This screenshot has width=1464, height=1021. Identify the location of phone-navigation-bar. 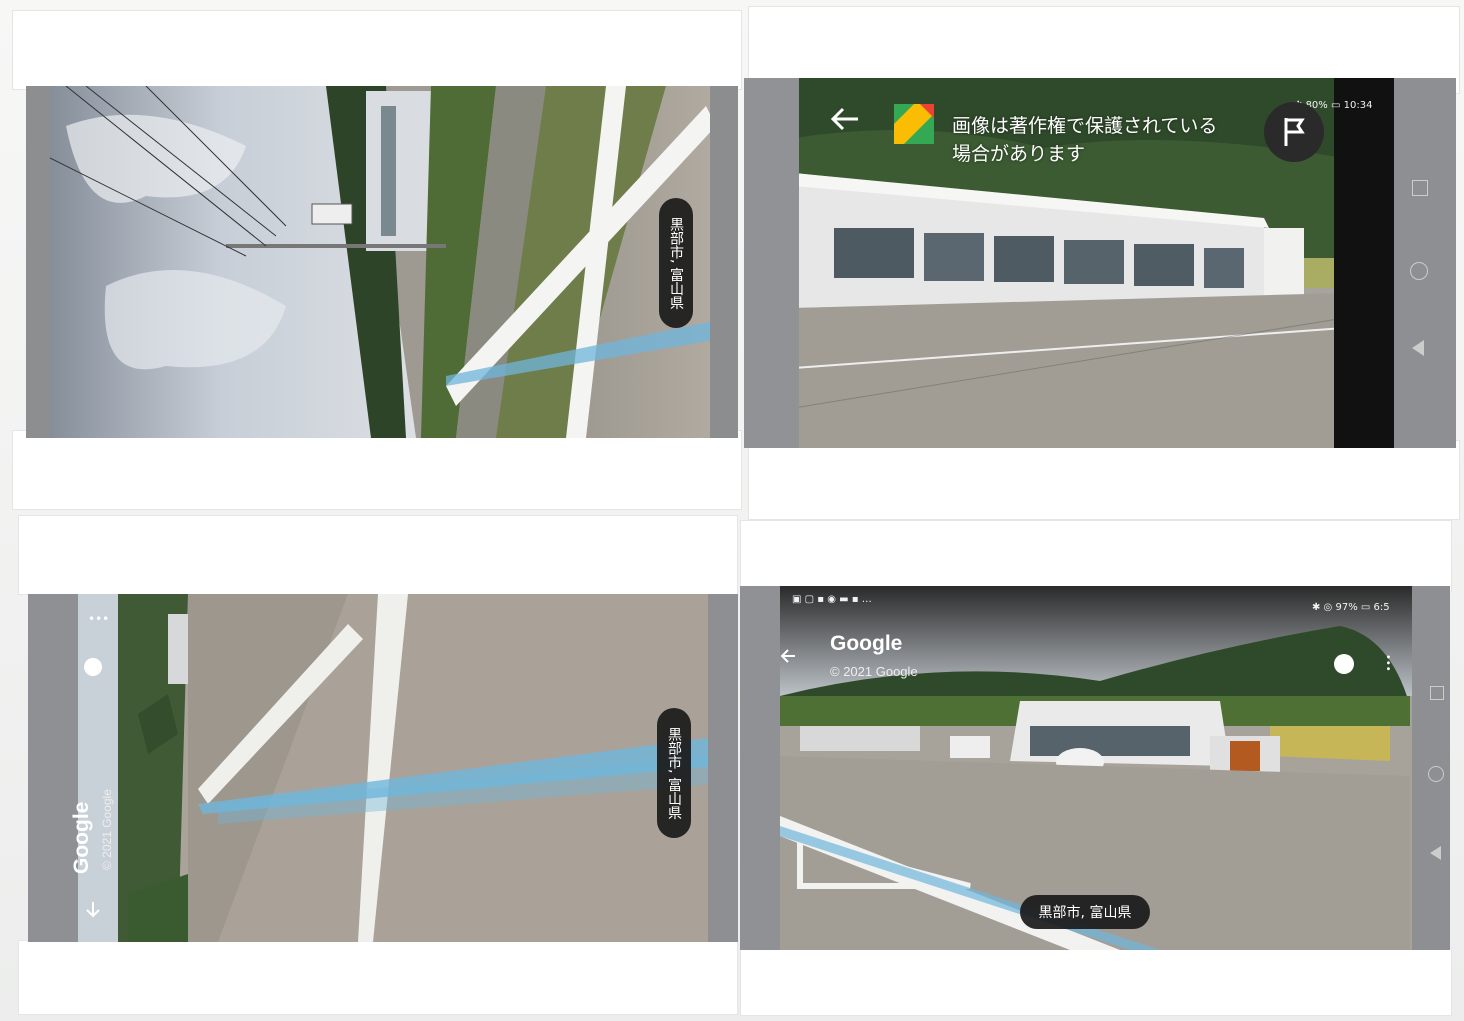
(38, 262).